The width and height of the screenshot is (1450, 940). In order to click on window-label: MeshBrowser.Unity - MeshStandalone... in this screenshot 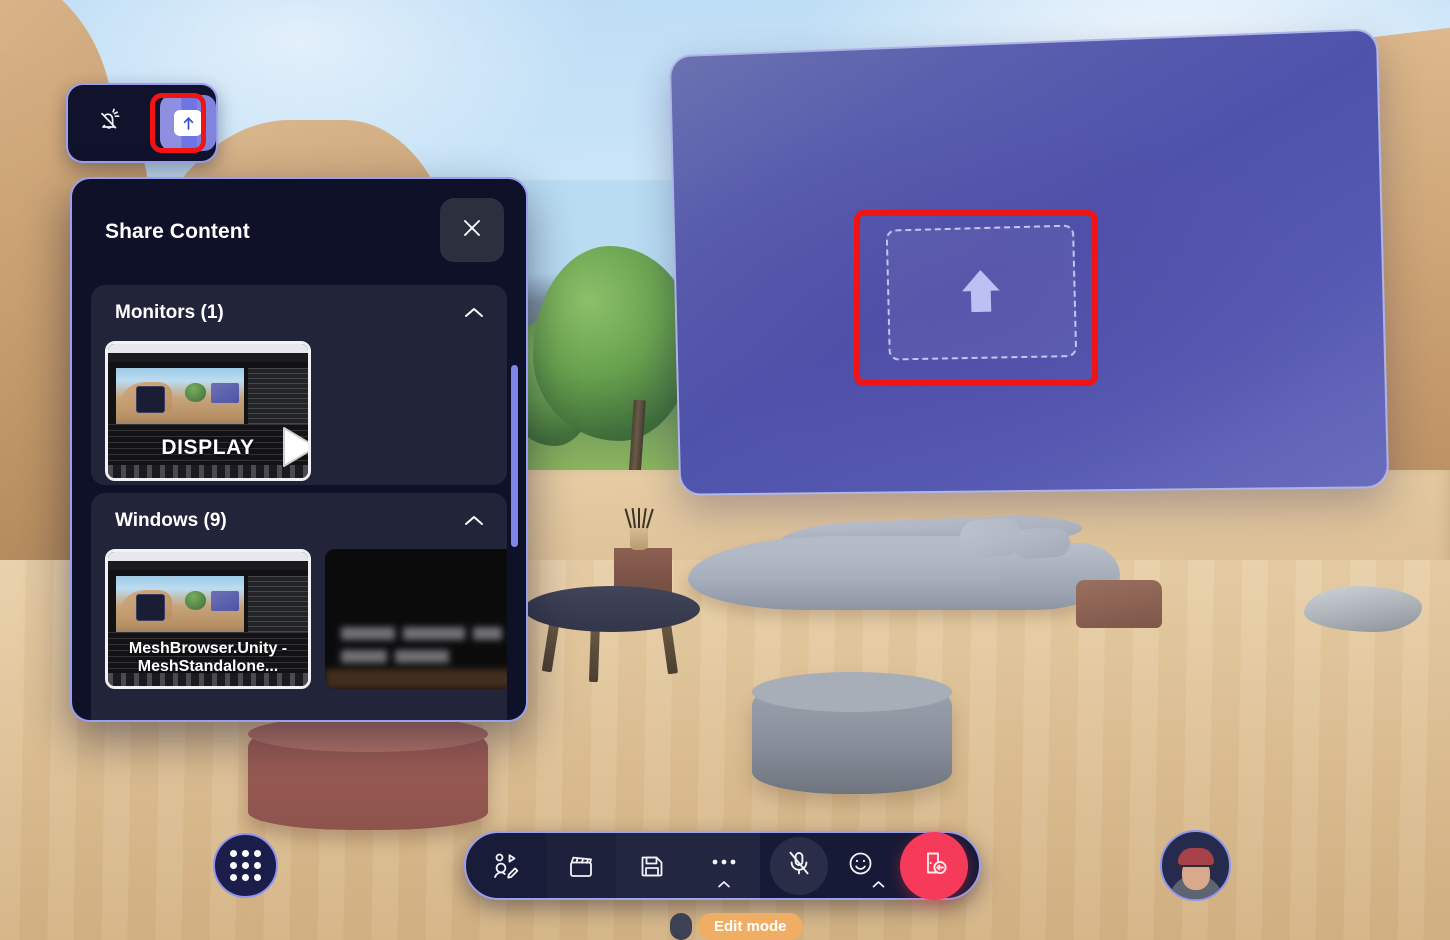, I will do `click(208, 658)`.